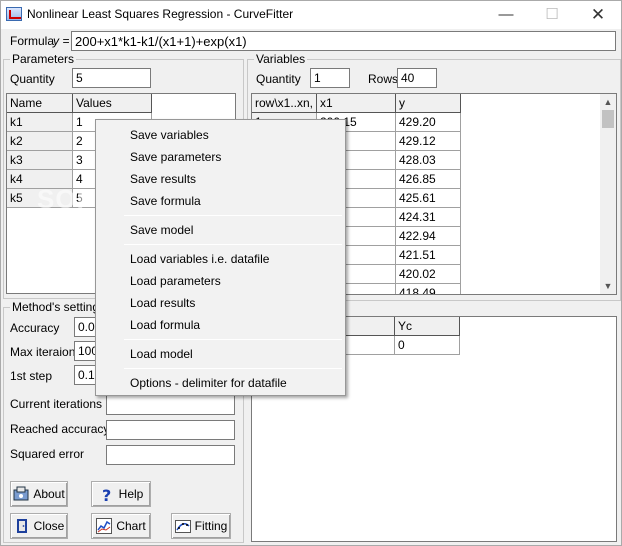  Describe the element at coordinates (40, 160) in the screenshot. I see `parameter-name-cell: k3` at that location.